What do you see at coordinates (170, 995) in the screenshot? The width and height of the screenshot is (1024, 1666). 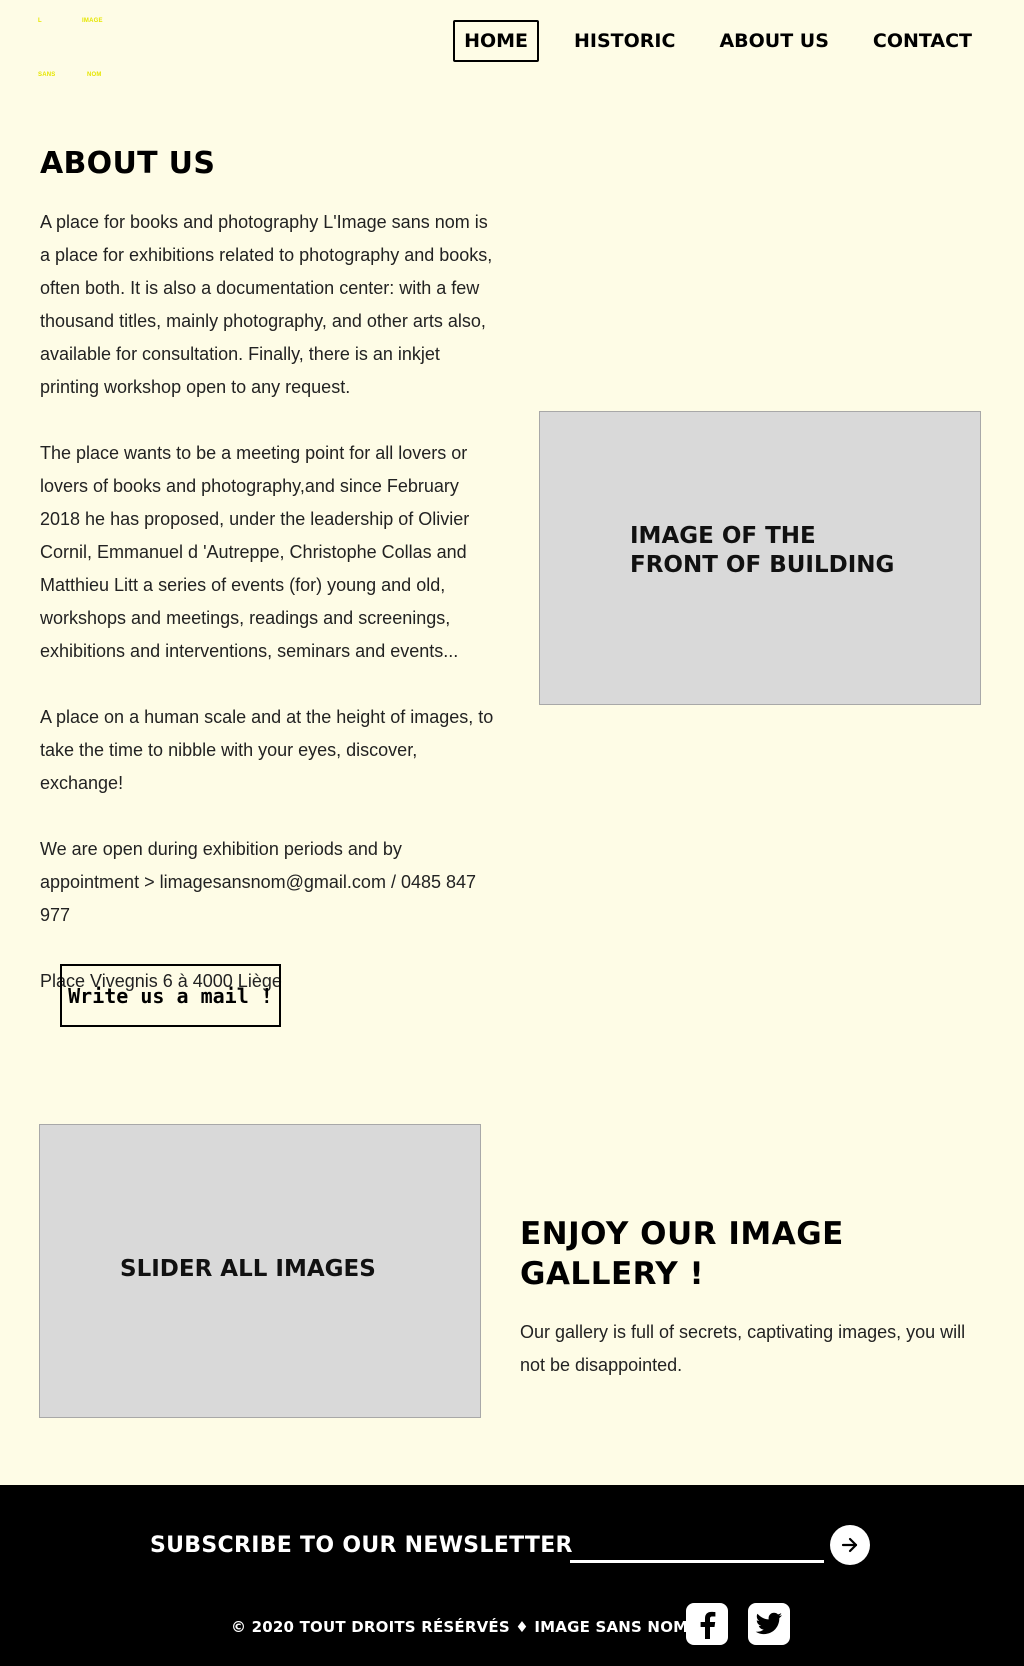 I see `write-mail-button: Write us a mail !` at bounding box center [170, 995].